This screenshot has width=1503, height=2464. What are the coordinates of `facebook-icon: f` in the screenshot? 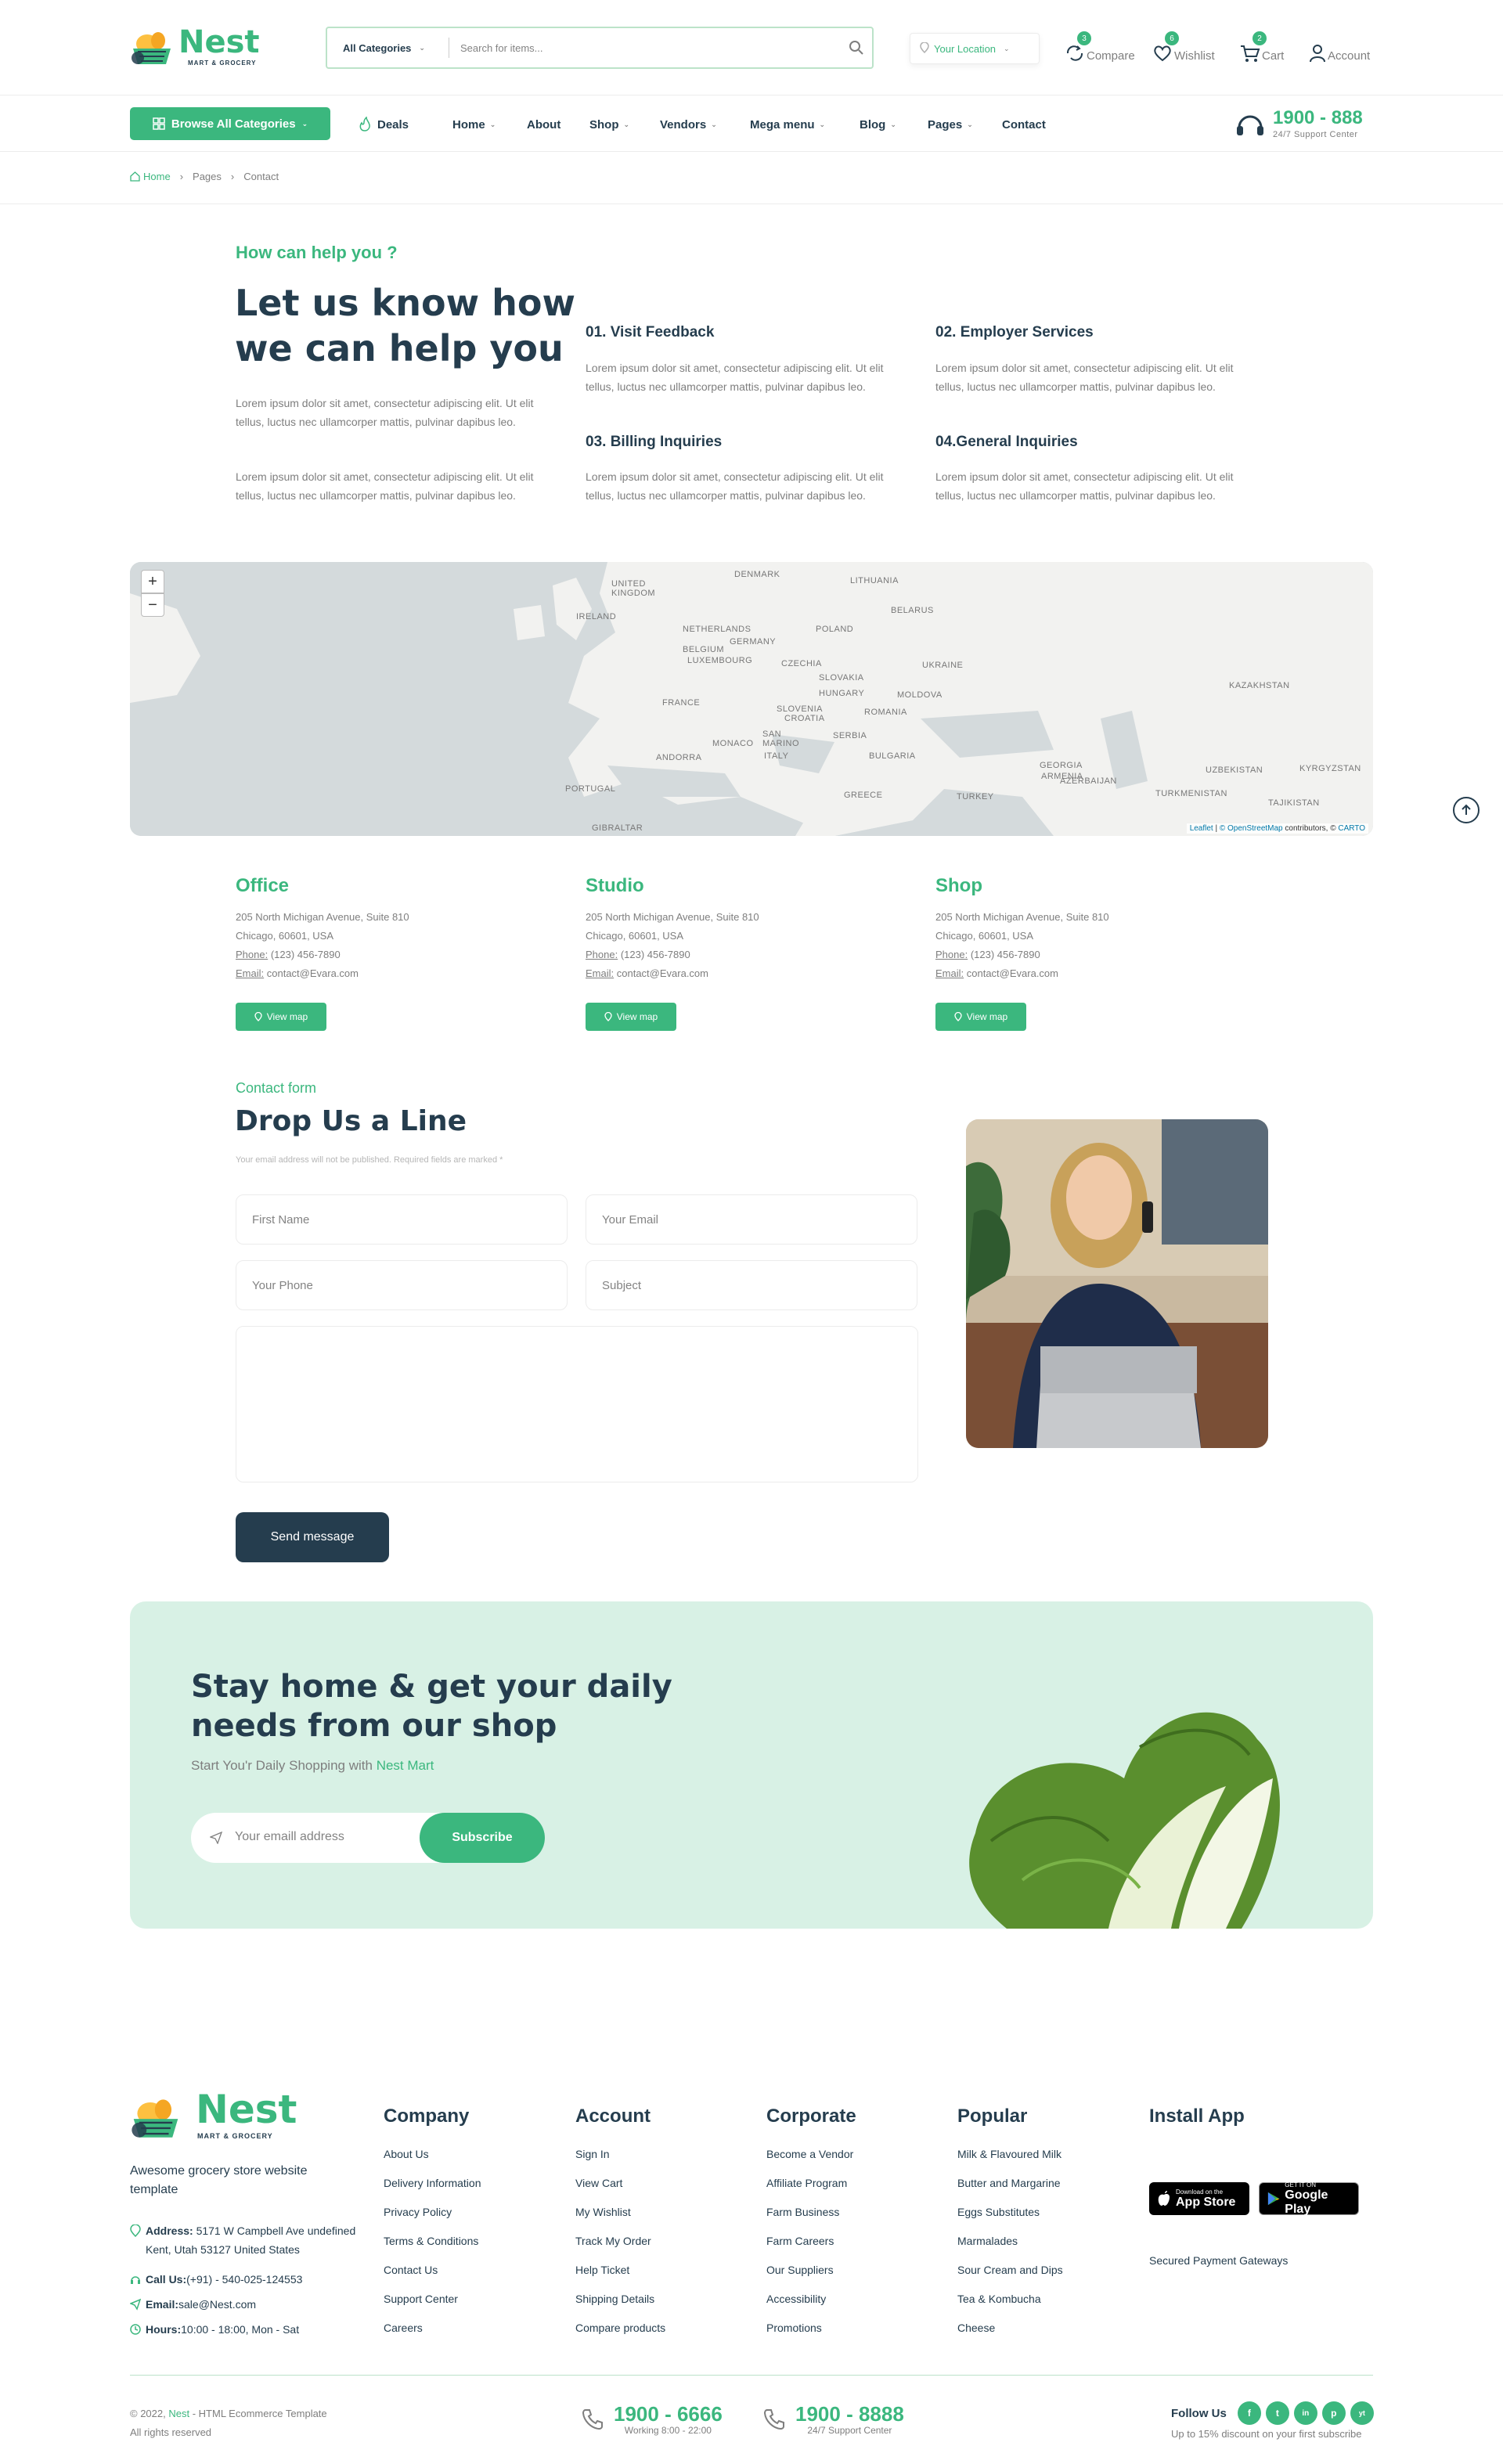 It's located at (1249, 2413).